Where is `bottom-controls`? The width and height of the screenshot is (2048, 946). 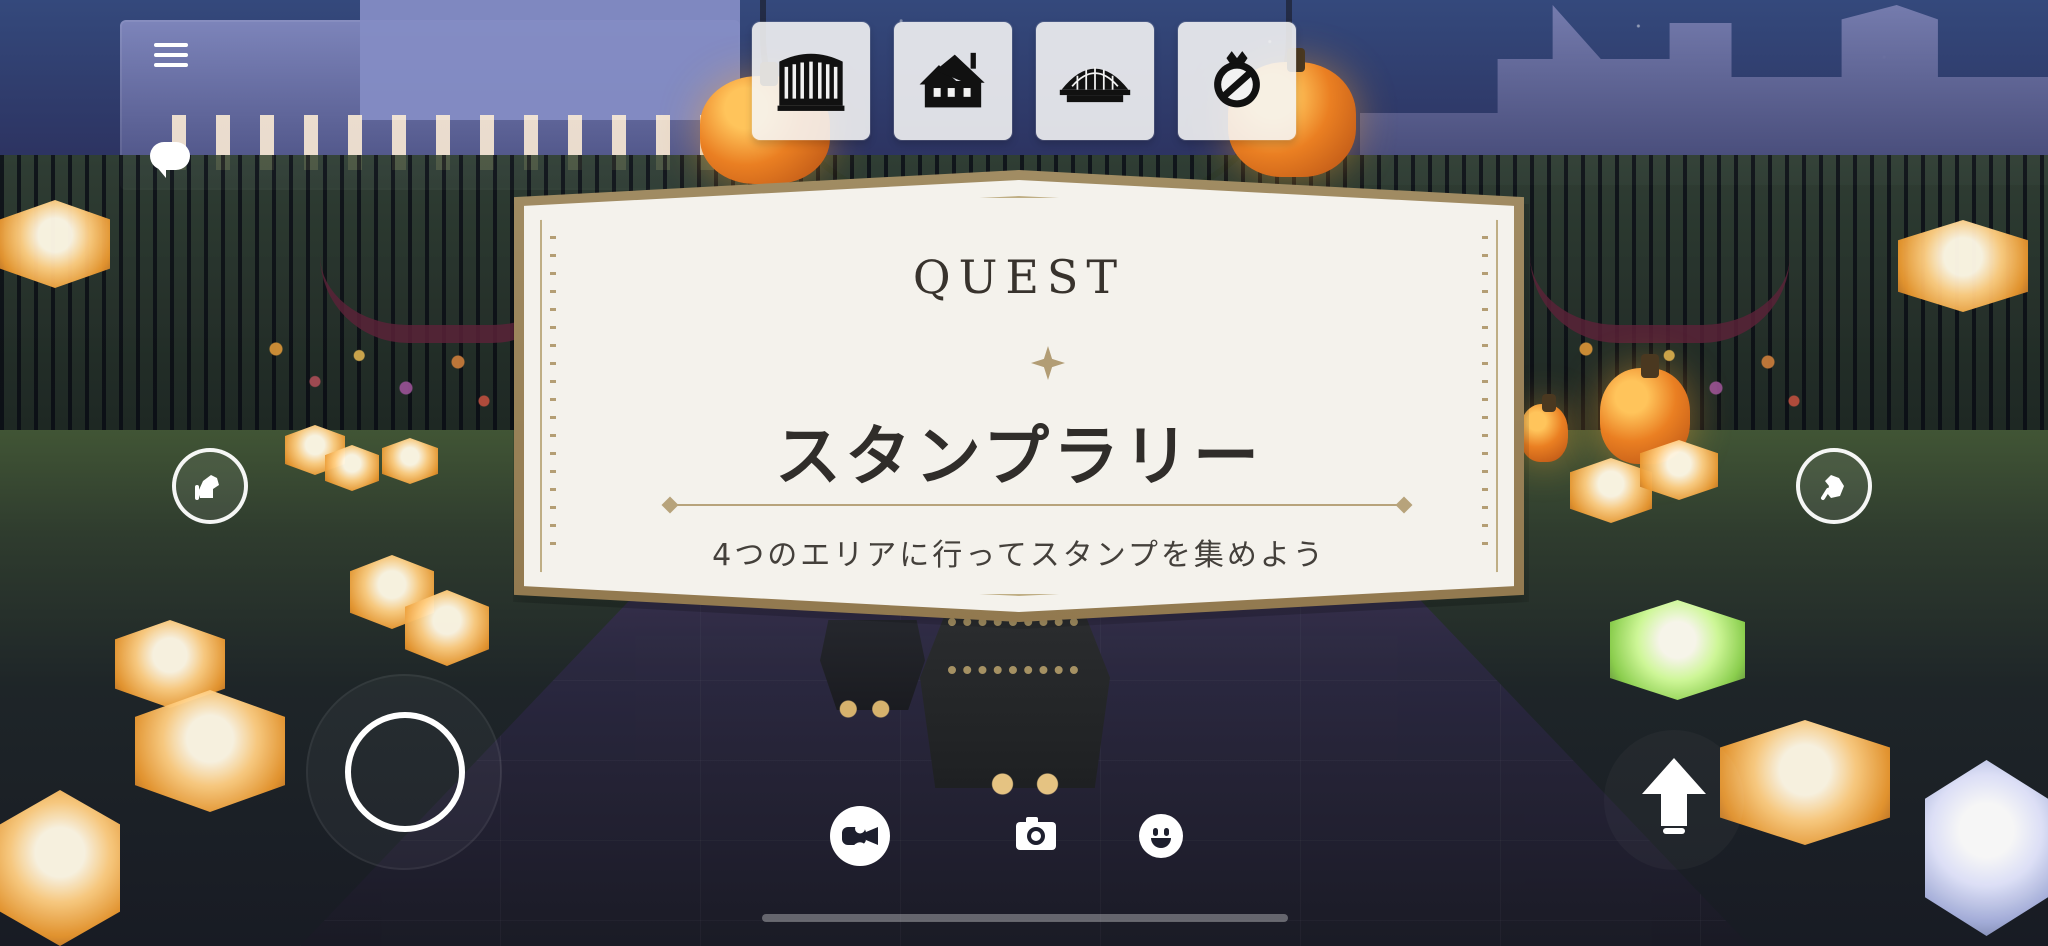 bottom-controls is located at coordinates (1020, 836).